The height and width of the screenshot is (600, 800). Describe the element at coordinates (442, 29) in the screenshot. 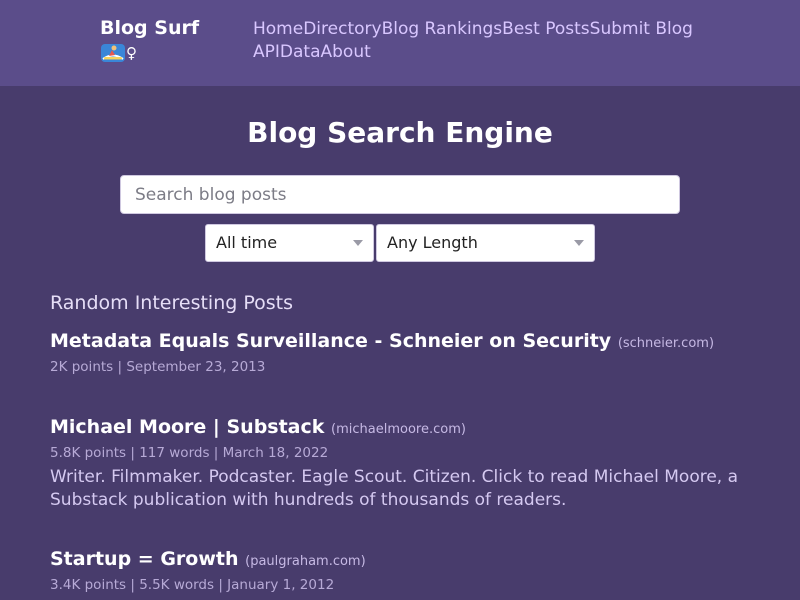

I see `nav-blog-rankings: Blog Rankings` at that location.